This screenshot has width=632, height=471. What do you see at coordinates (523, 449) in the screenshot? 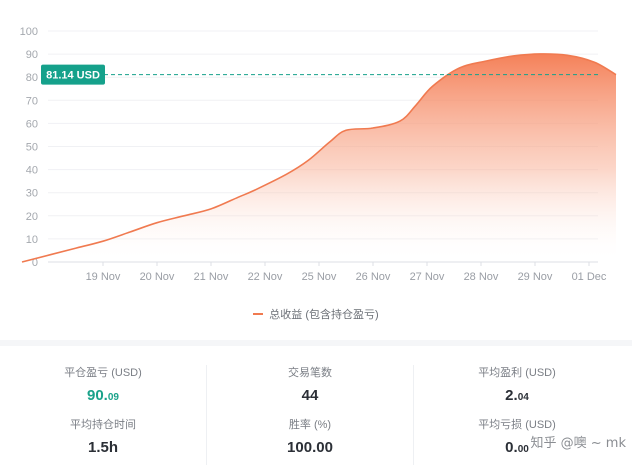
I see `stat-value-dec: 00` at bounding box center [523, 449].